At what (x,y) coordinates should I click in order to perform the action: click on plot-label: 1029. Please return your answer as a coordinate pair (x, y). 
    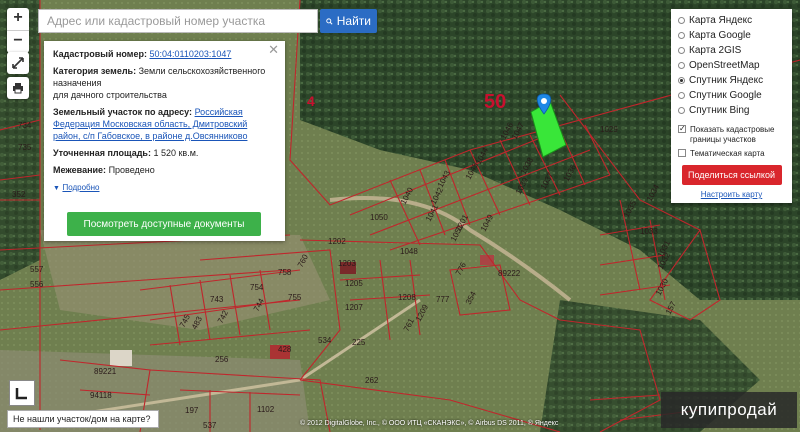
    Looking at the image, I should click on (609, 129).